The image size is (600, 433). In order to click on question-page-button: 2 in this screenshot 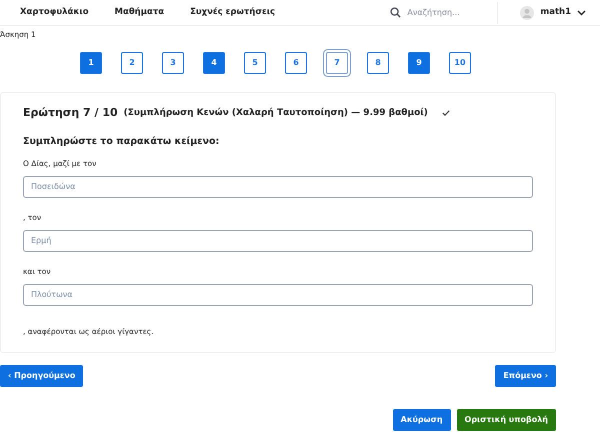, I will do `click(132, 63)`.